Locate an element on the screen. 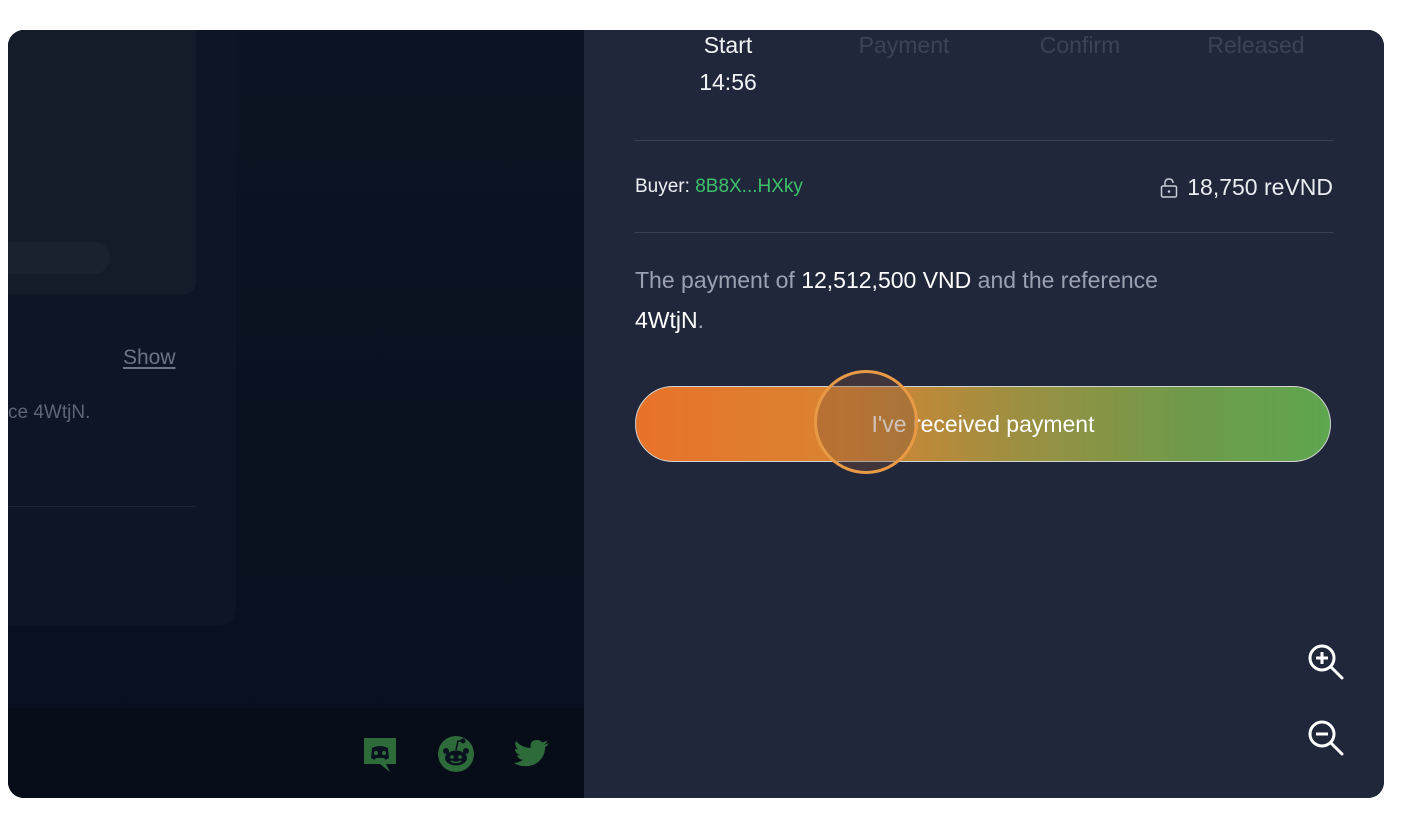  step-confirm: Confirm is located at coordinates (1080, 45).